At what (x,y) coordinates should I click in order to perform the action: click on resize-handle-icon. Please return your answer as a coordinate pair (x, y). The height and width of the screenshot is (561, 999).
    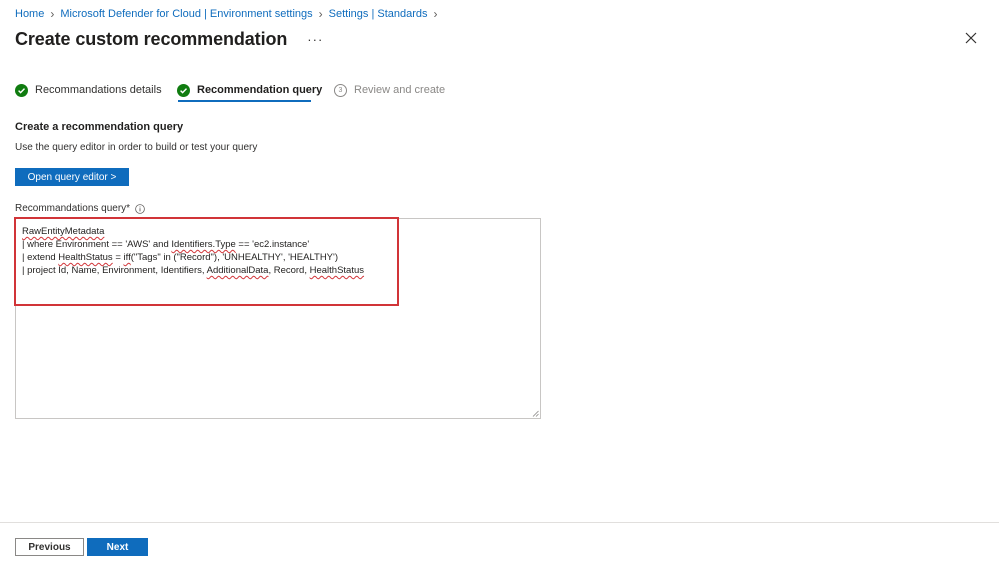
    Looking at the image, I should click on (535, 413).